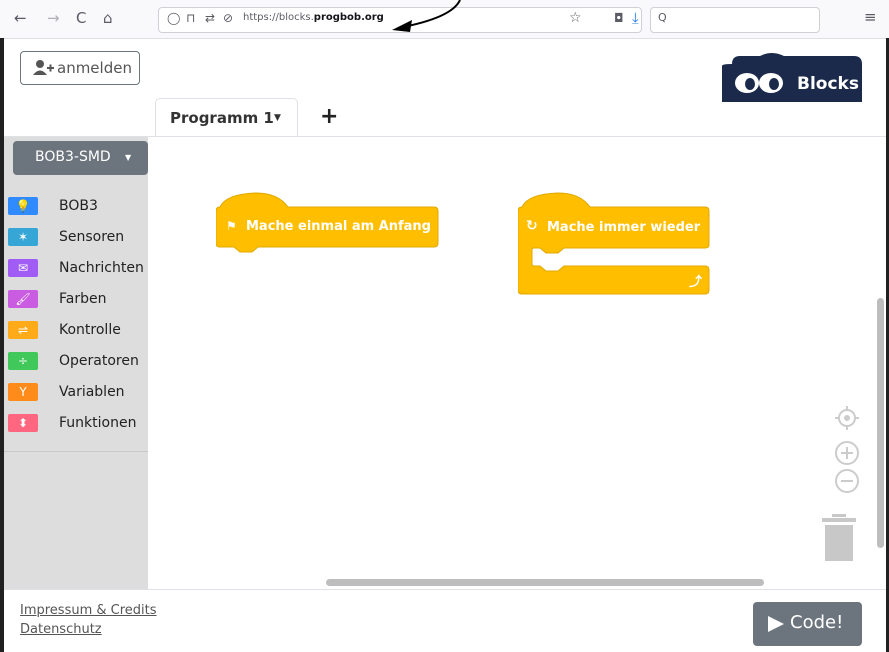 The image size is (889, 652). I want to click on arrows-icon: ⬍, so click(23, 423).